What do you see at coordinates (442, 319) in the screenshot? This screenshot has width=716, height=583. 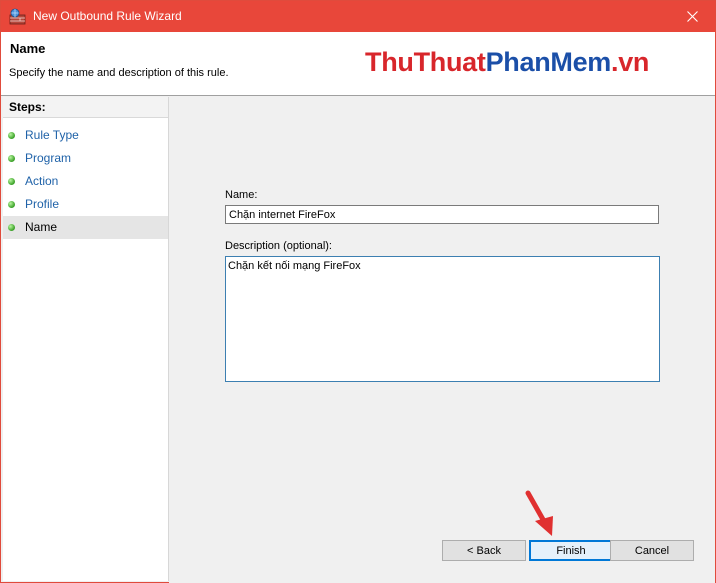 I see `description-input: Chặn kết nối mạng FireFox` at bounding box center [442, 319].